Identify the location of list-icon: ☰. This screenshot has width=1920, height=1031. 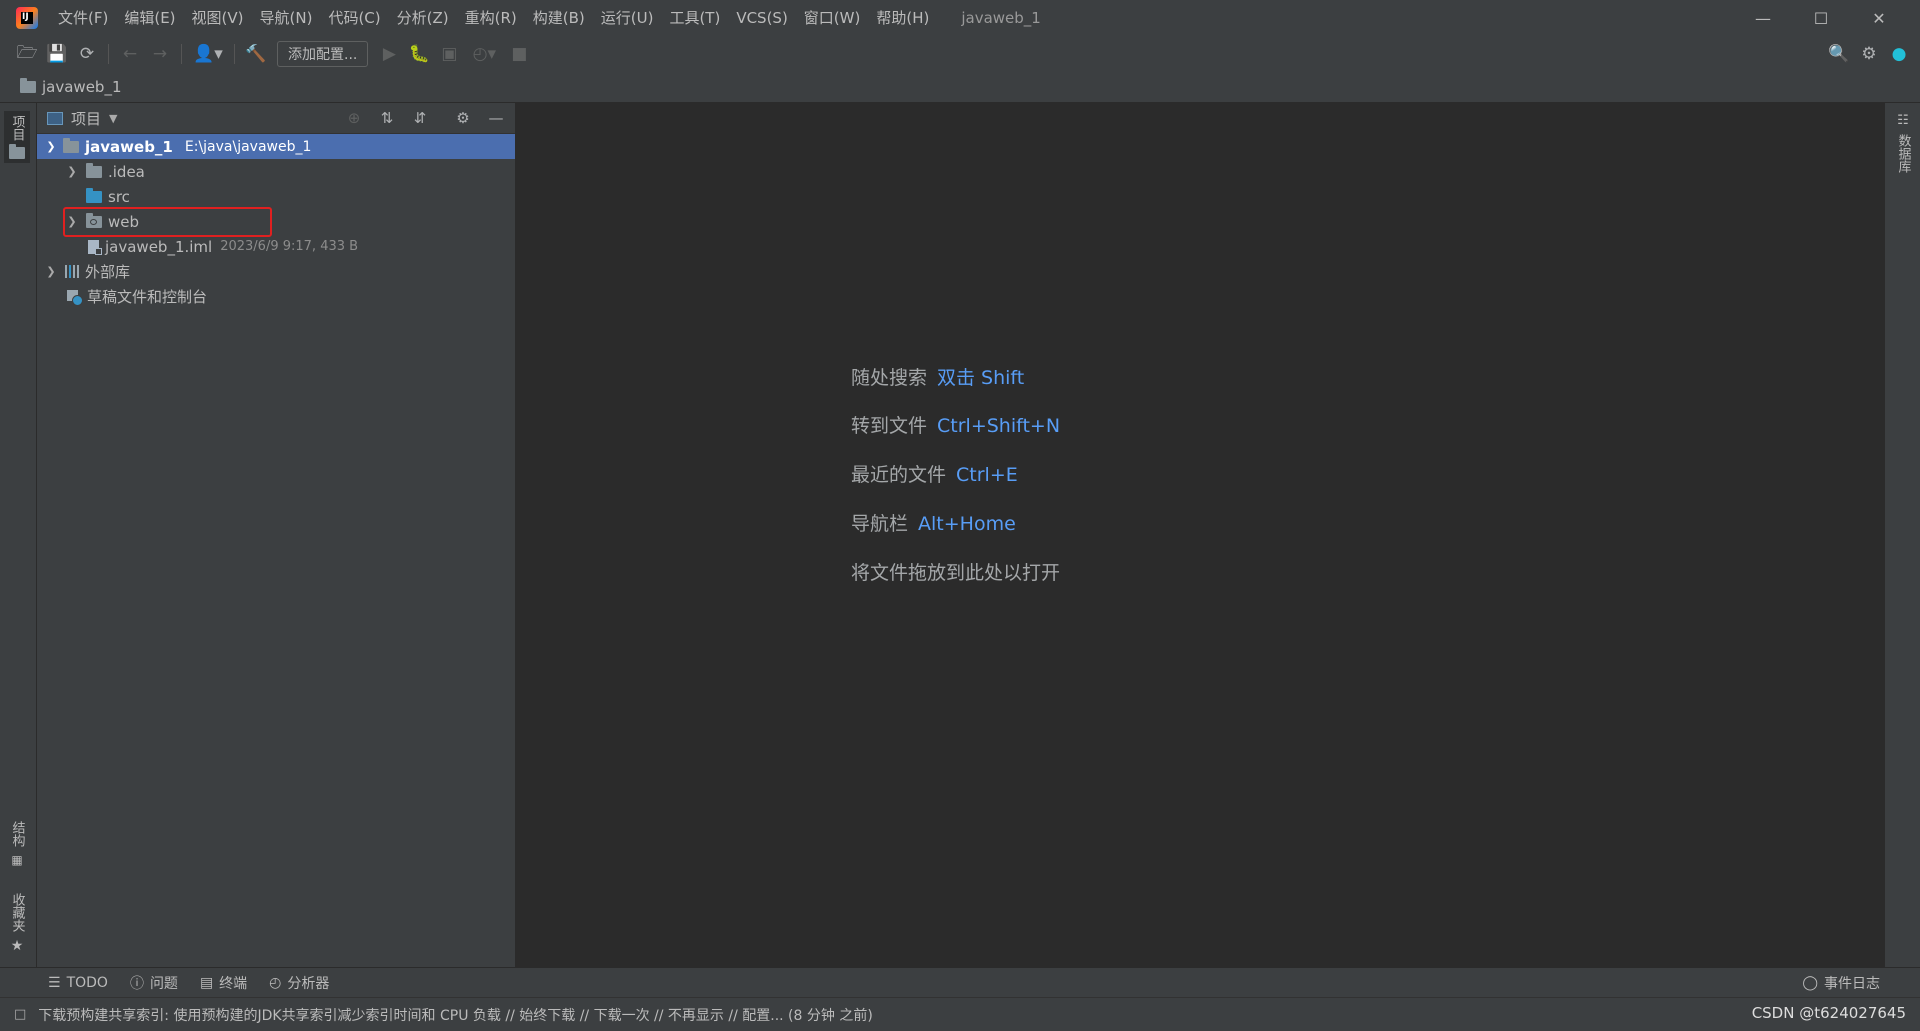
(54, 983).